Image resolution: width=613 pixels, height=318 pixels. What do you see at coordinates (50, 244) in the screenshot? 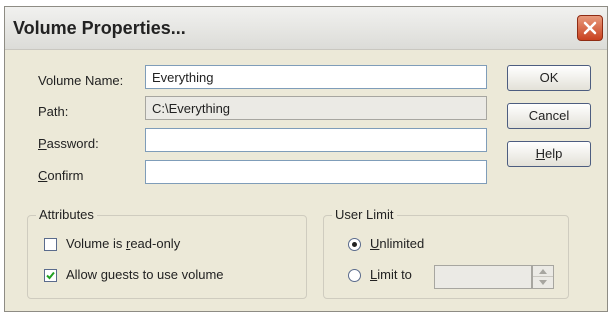
I see `readonly-checkbox` at bounding box center [50, 244].